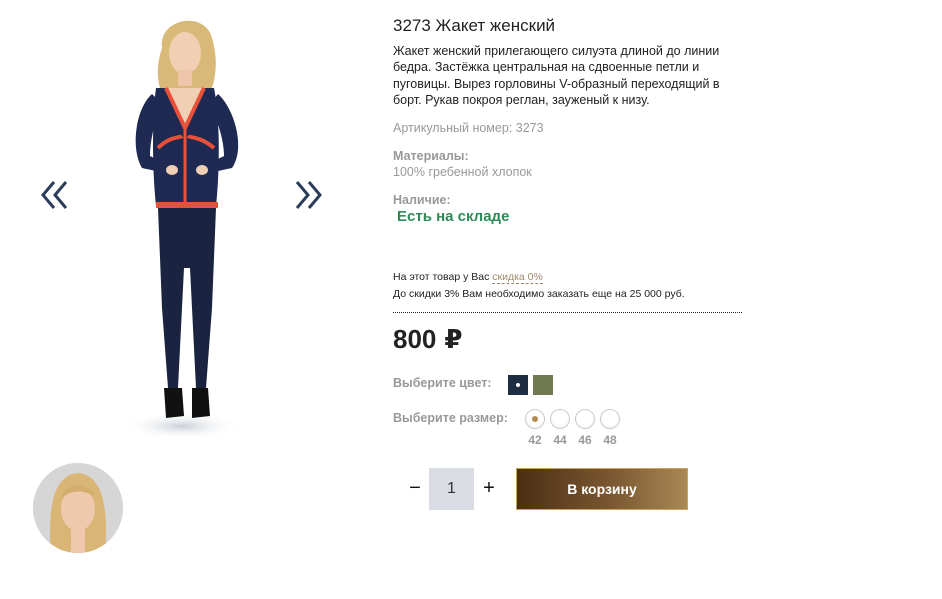 The image size is (942, 599). Describe the element at coordinates (441, 277) in the screenshot. I see `discount-text: На этот товар у Вас` at that location.